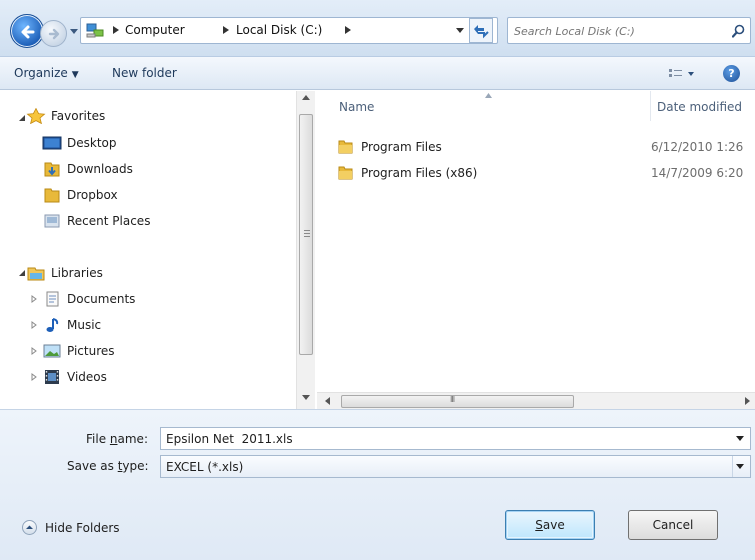 The width and height of the screenshot is (755, 560). Describe the element at coordinates (71, 325) in the screenshot. I see `nav-item-music: Music` at that location.